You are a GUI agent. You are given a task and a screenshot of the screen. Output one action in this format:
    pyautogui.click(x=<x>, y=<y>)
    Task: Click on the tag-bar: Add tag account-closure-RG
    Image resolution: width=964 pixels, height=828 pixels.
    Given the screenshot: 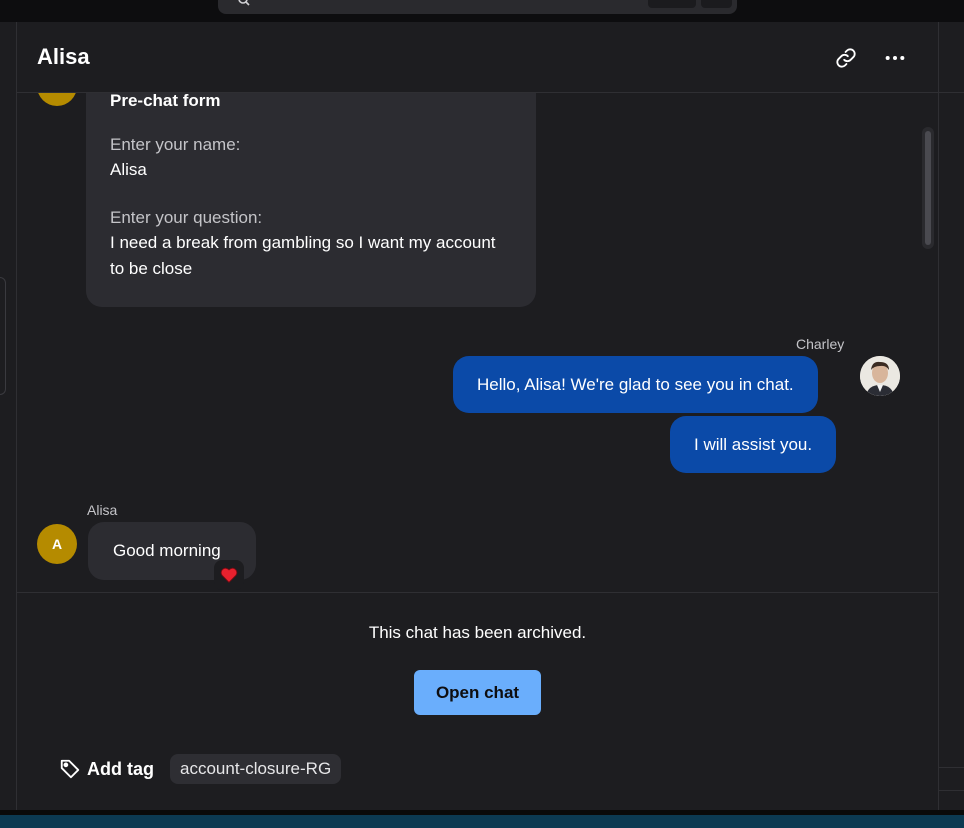 What is the action you would take?
    pyautogui.click(x=200, y=769)
    